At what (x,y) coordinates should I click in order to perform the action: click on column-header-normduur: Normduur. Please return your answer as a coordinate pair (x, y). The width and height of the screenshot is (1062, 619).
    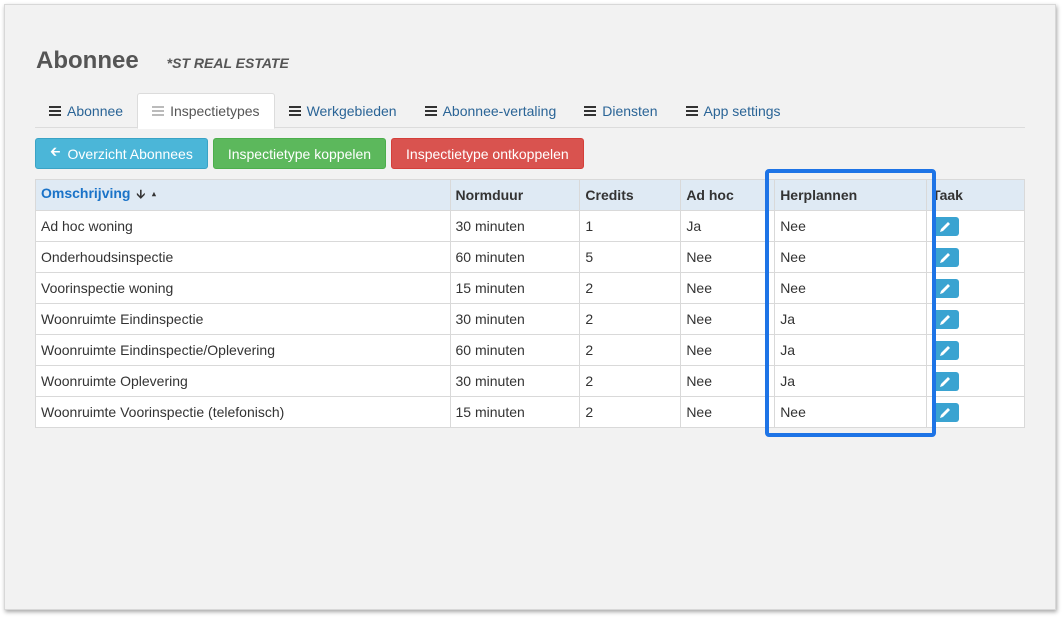
    Looking at the image, I should click on (515, 195).